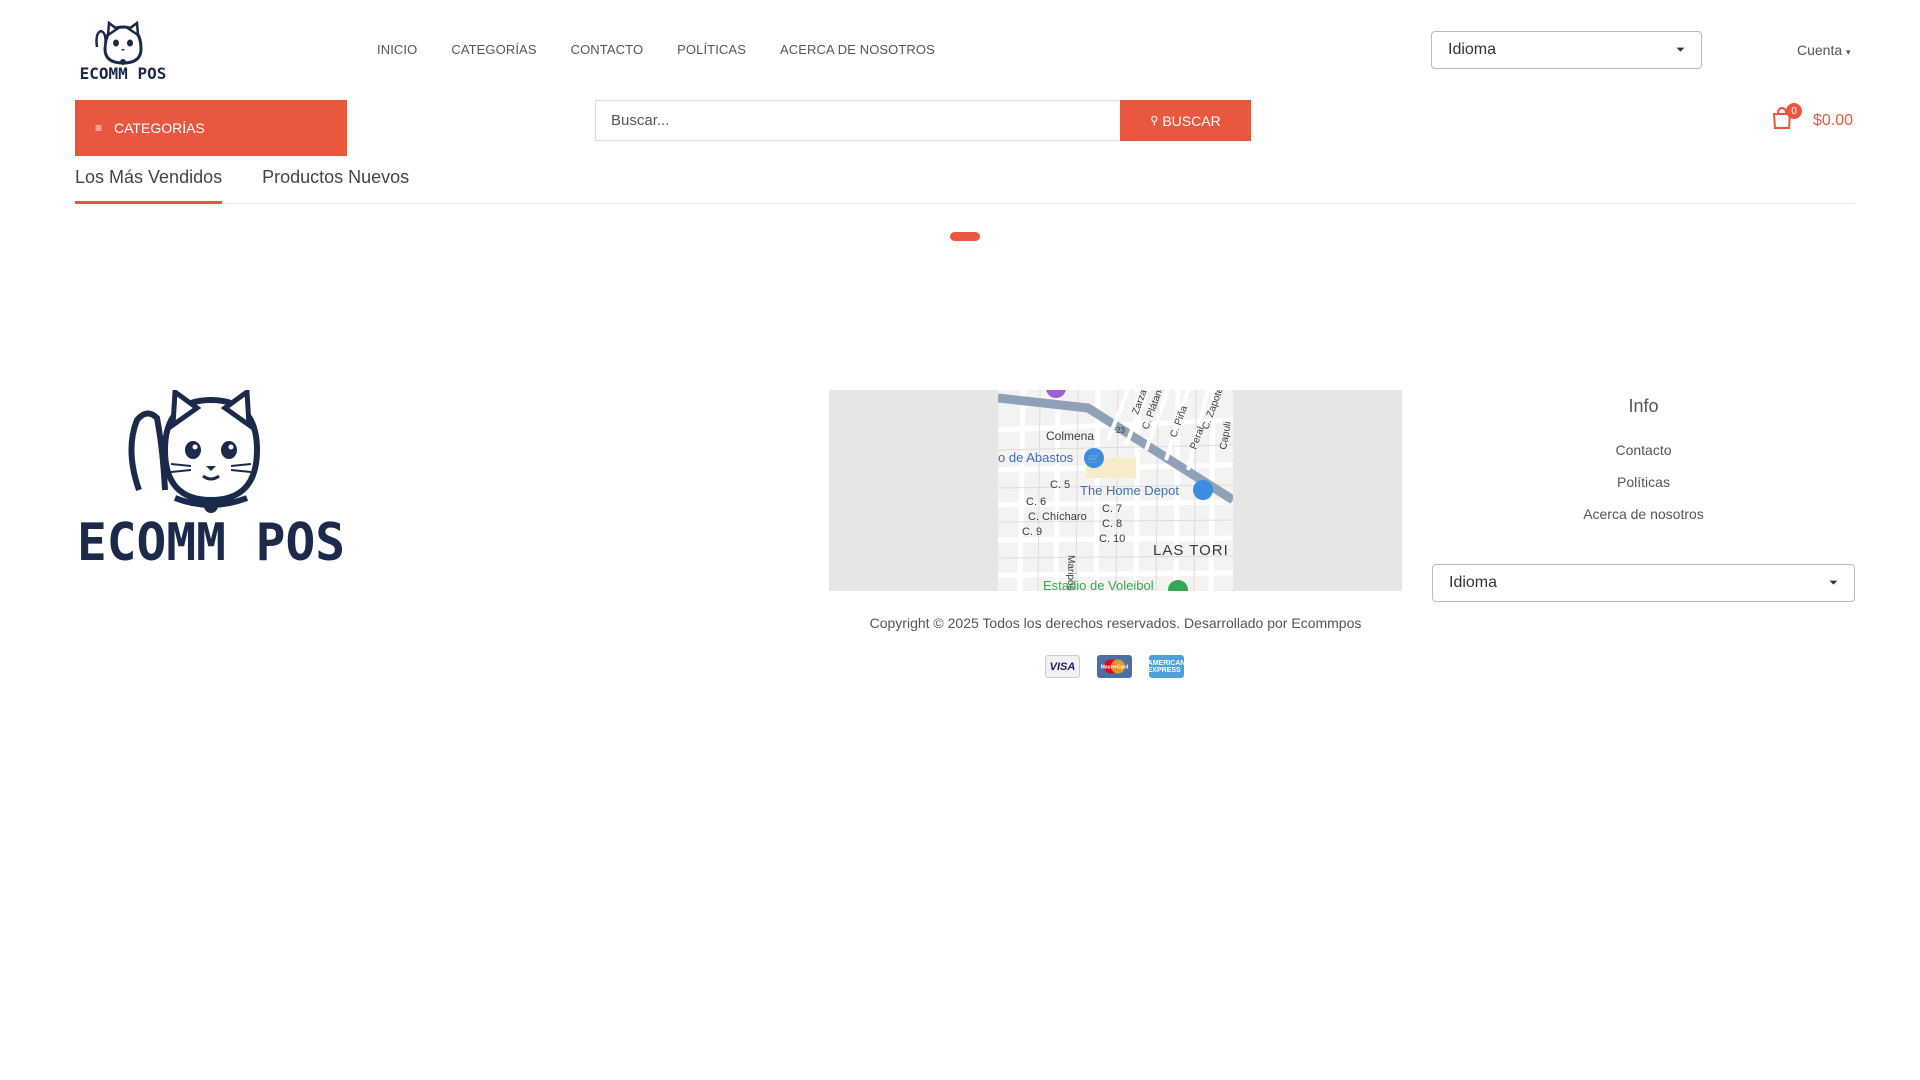 The width and height of the screenshot is (1920, 1080). Describe the element at coordinates (965, 236) in the screenshot. I see `slider-pagination-dot` at that location.